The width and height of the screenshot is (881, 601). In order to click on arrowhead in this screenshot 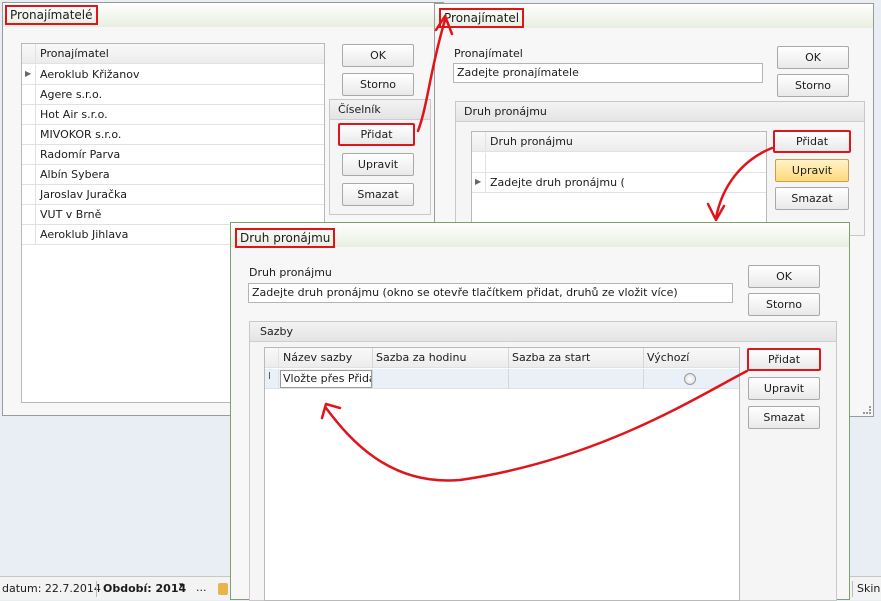, I will do `click(716, 212)`.